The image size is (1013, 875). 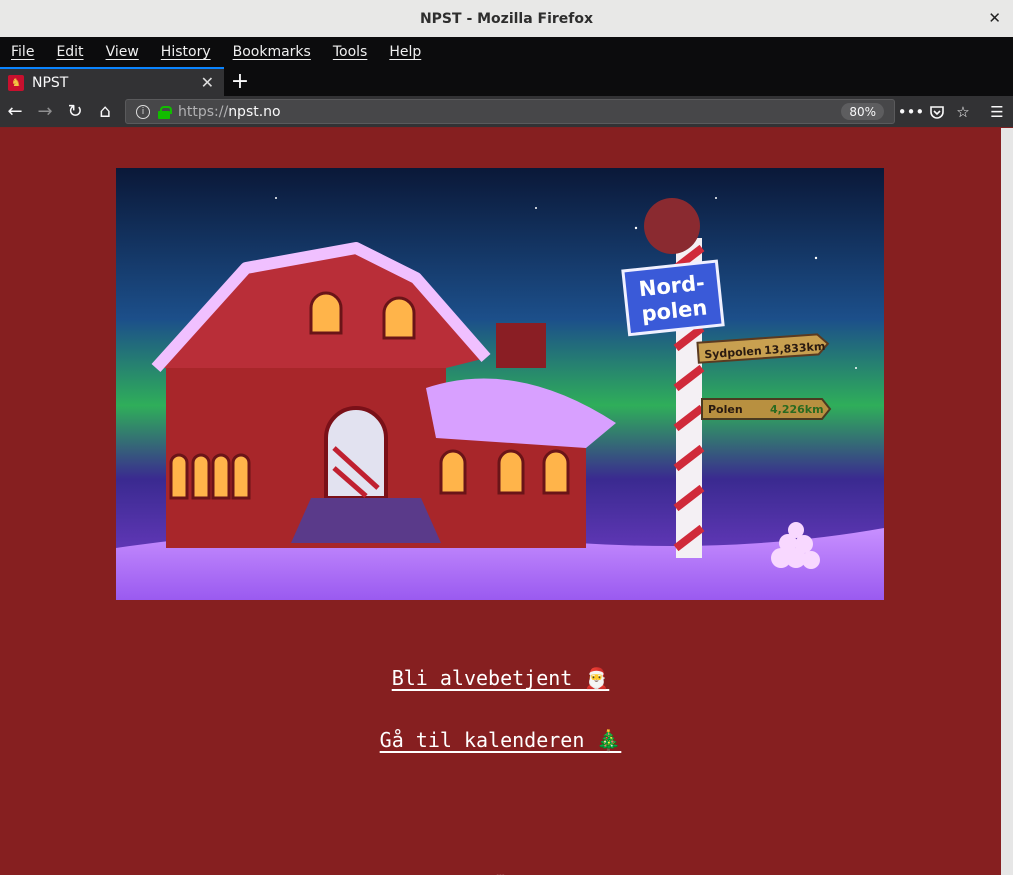 I want to click on page-actions-icon: •••, so click(x=911, y=112).